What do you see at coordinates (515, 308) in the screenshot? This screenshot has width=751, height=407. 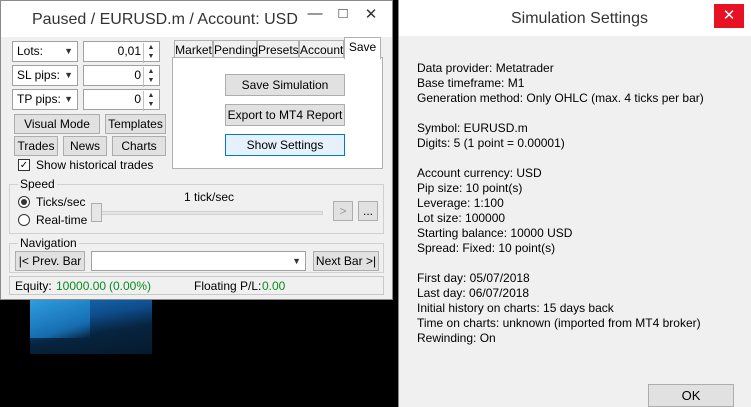 I see `settings-line: Initial history on charts: 15 days back` at bounding box center [515, 308].